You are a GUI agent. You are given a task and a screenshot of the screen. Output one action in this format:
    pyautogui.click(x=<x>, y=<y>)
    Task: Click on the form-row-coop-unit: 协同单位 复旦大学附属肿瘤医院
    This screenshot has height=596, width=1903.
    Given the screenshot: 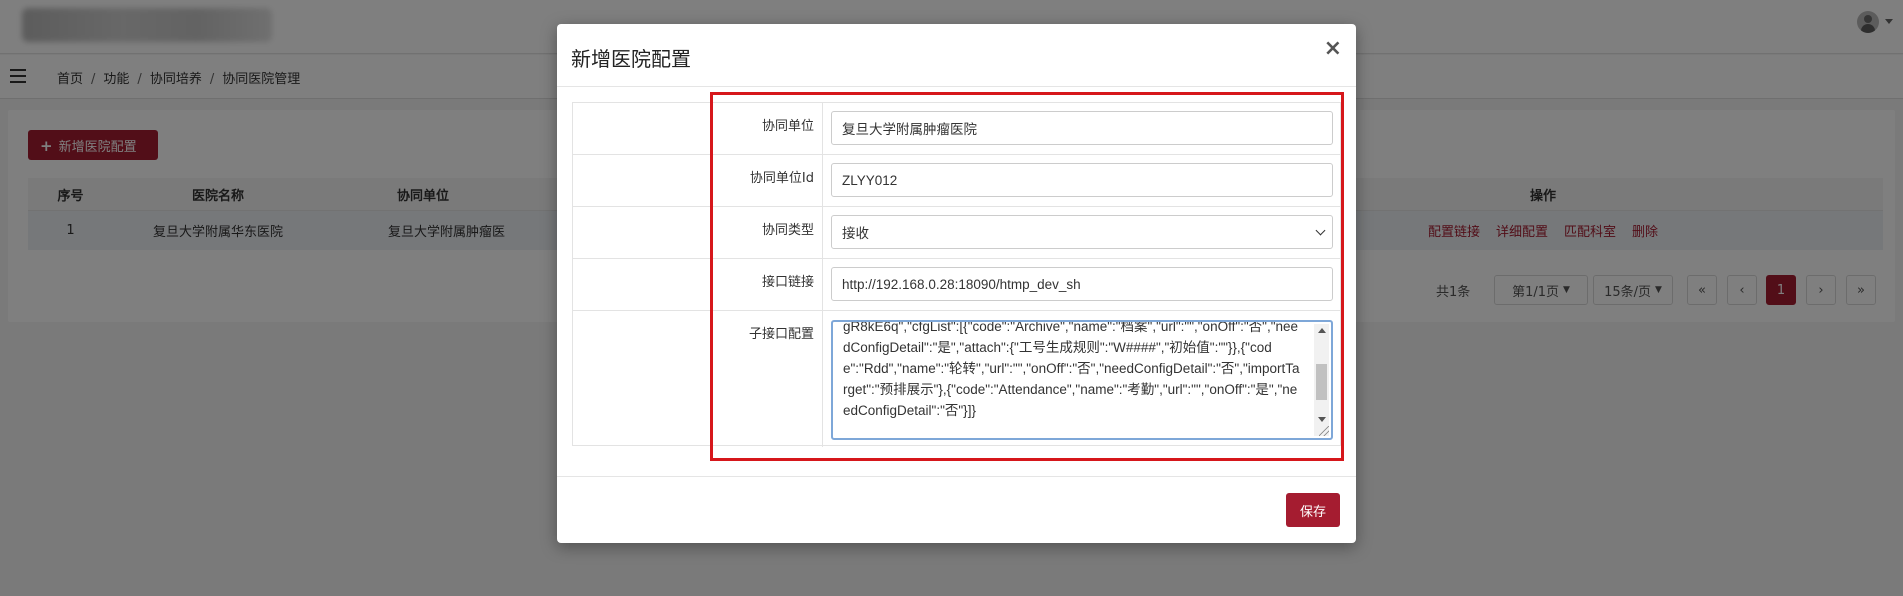 What is the action you would take?
    pyautogui.click(x=956, y=129)
    